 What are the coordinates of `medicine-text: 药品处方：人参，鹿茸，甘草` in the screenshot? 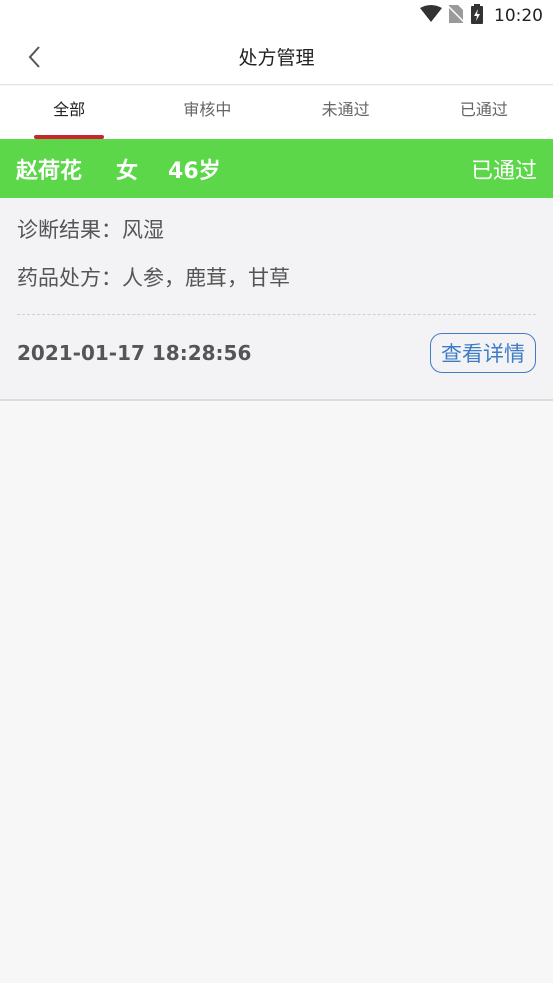 It's located at (153, 278).